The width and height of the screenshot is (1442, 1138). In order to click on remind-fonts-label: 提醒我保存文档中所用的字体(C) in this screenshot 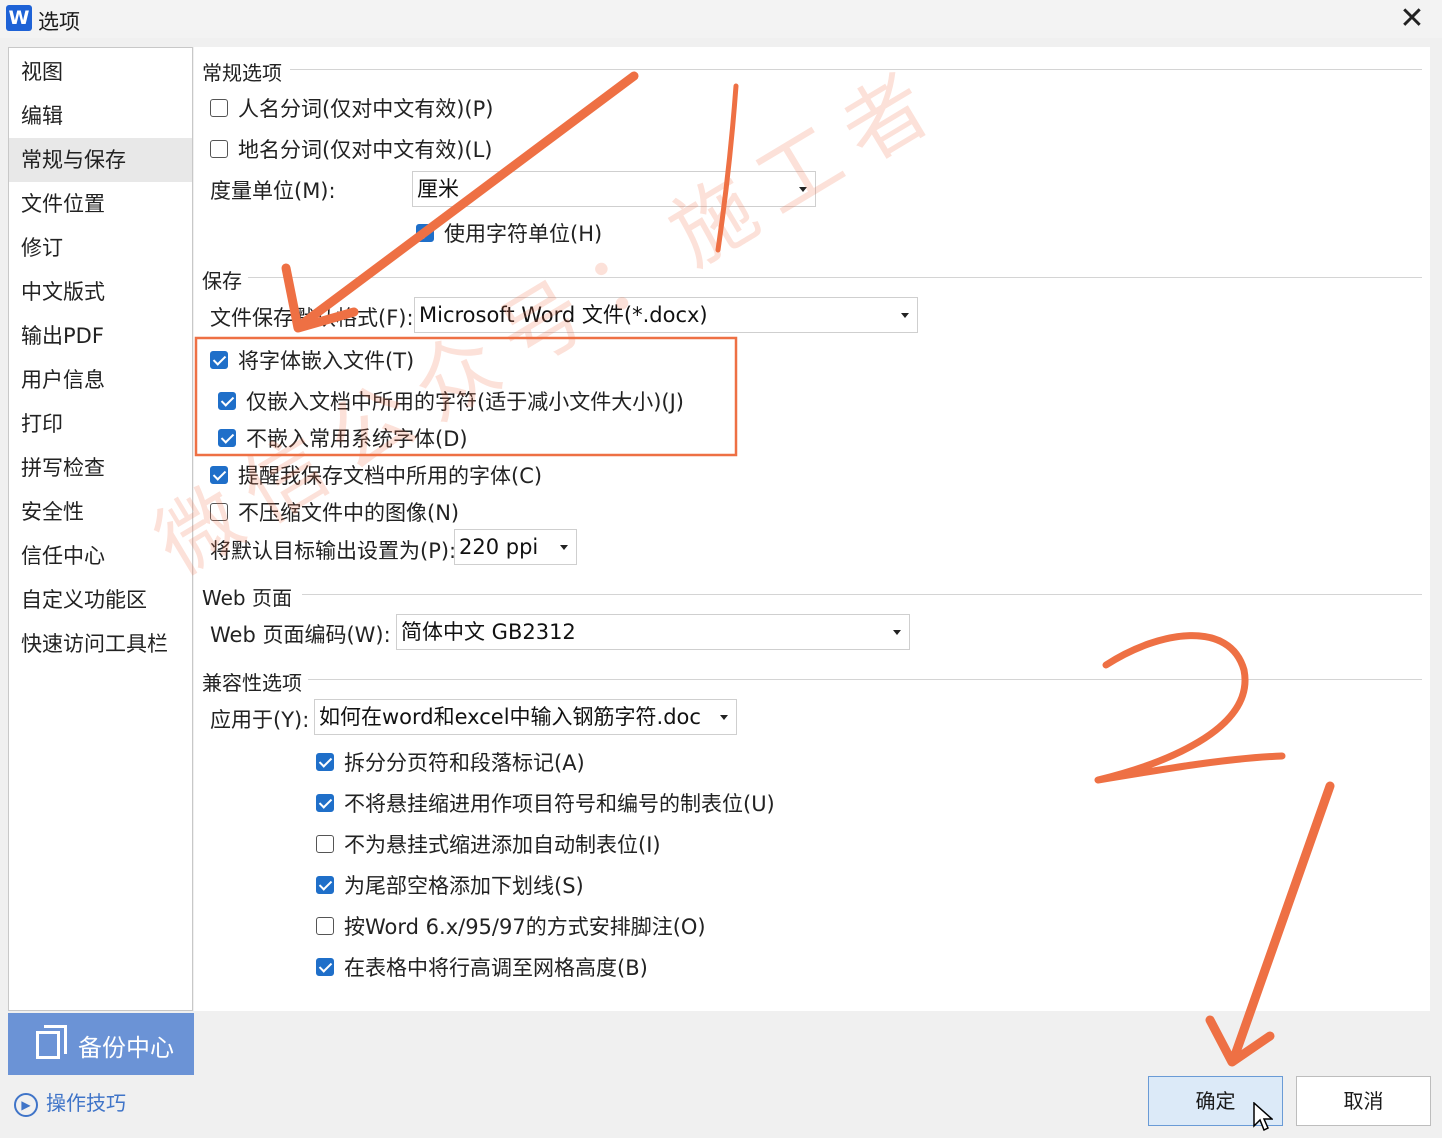, I will do `click(390, 476)`.